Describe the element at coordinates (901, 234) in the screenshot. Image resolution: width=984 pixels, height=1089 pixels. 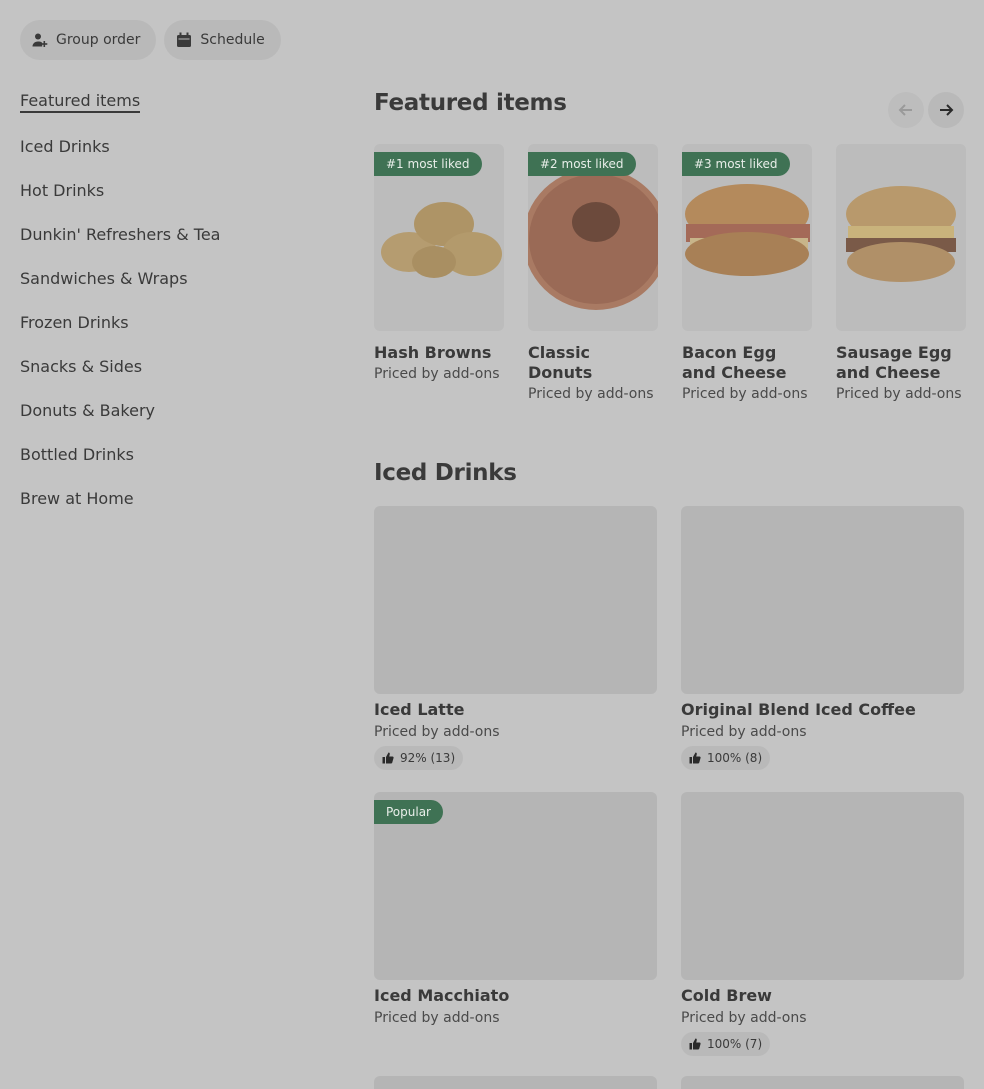
I see `sausage-sandwich-image` at that location.